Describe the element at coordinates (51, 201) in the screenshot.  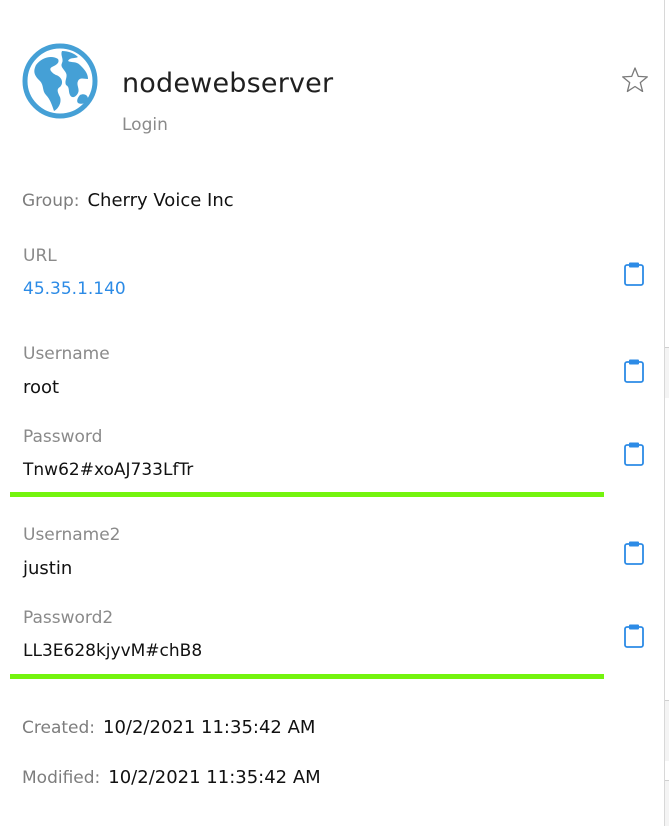
I see `group-label: Group:` at that location.